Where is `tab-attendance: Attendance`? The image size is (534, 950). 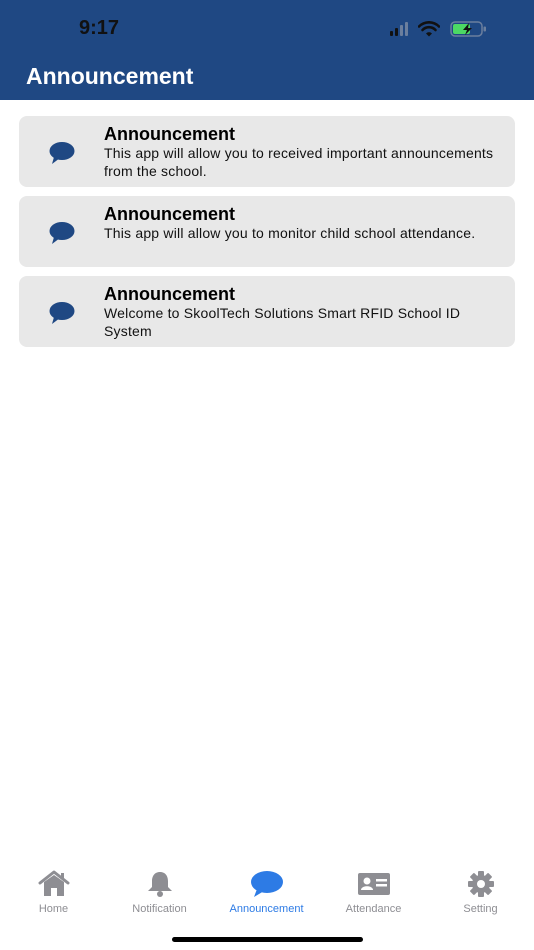 tab-attendance: Attendance is located at coordinates (373, 895).